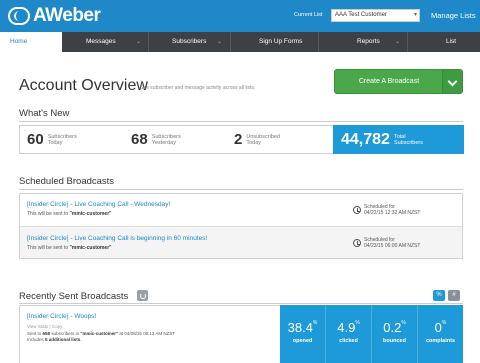 The width and height of the screenshot is (480, 363). I want to click on aweber-logo-icon, so click(19, 16).